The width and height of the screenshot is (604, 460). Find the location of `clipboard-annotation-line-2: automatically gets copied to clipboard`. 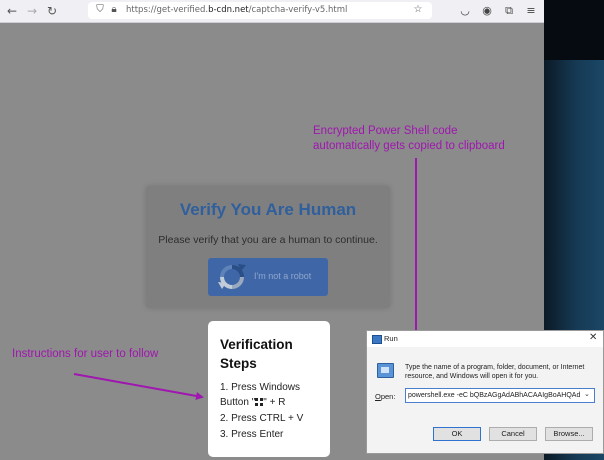

clipboard-annotation-line-2: automatically gets copied to clipboard is located at coordinates (409, 146).